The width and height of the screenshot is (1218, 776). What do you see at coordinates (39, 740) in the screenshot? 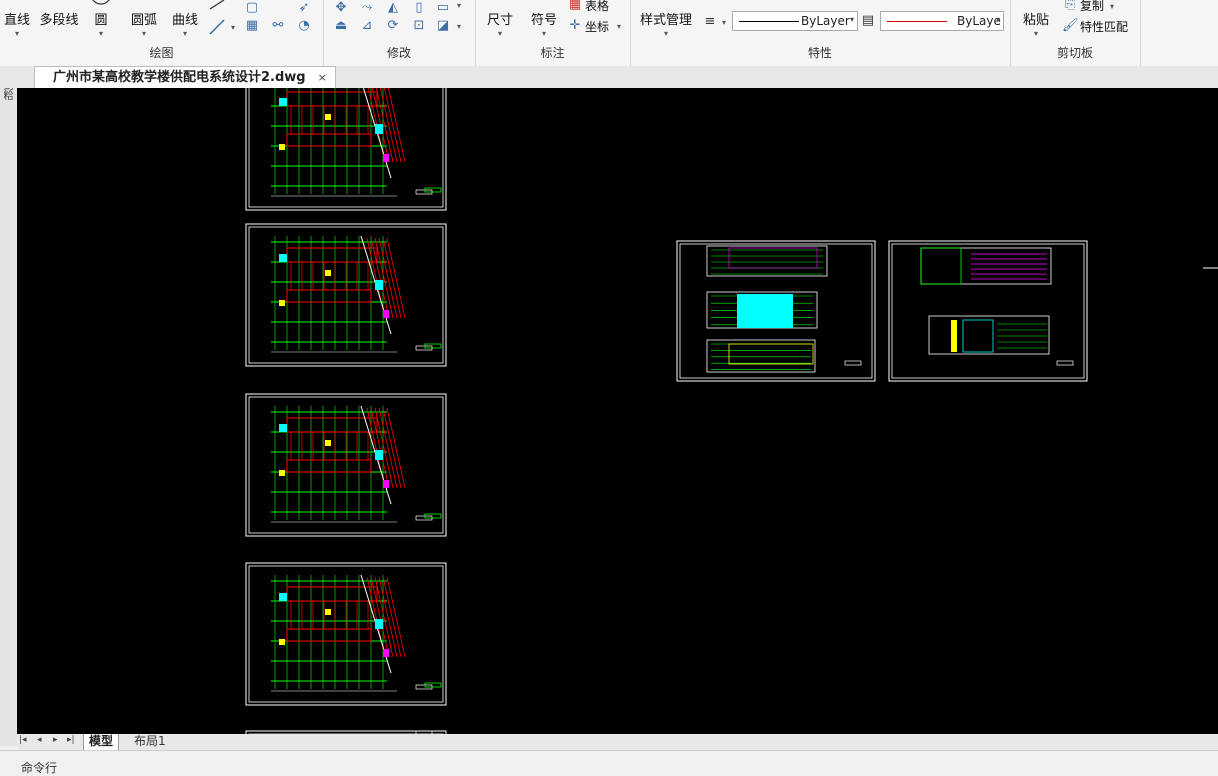
I see `prev-tab-icon: ◂` at bounding box center [39, 740].